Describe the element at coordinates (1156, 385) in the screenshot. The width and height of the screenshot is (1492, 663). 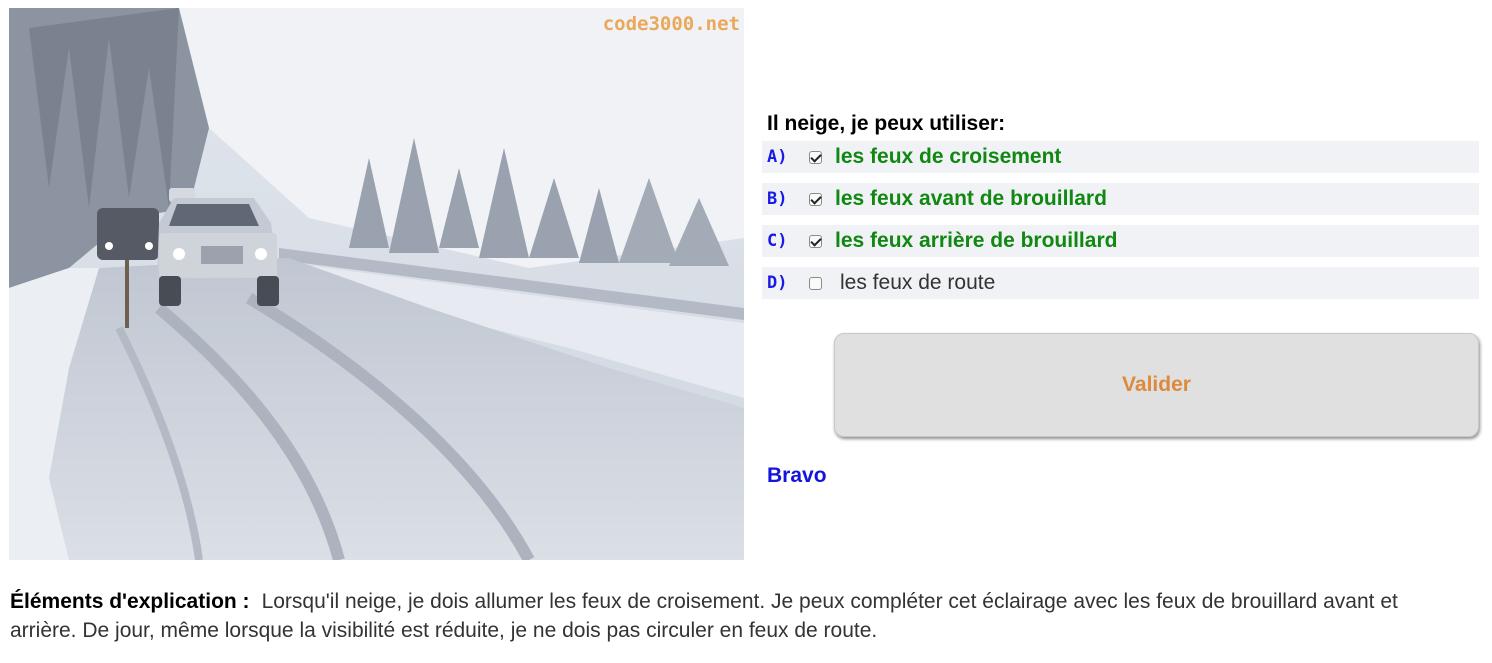
I see `validate-button: Valider` at that location.